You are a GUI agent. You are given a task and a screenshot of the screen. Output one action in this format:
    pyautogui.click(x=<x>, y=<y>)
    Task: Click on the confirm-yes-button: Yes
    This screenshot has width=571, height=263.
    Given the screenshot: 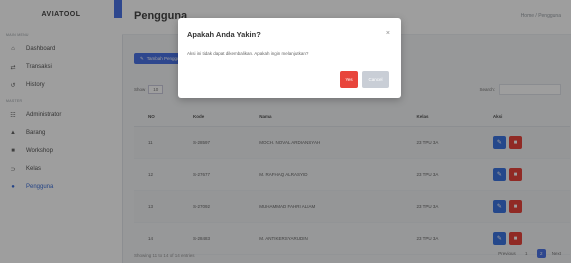 What is the action you would take?
    pyautogui.click(x=349, y=79)
    